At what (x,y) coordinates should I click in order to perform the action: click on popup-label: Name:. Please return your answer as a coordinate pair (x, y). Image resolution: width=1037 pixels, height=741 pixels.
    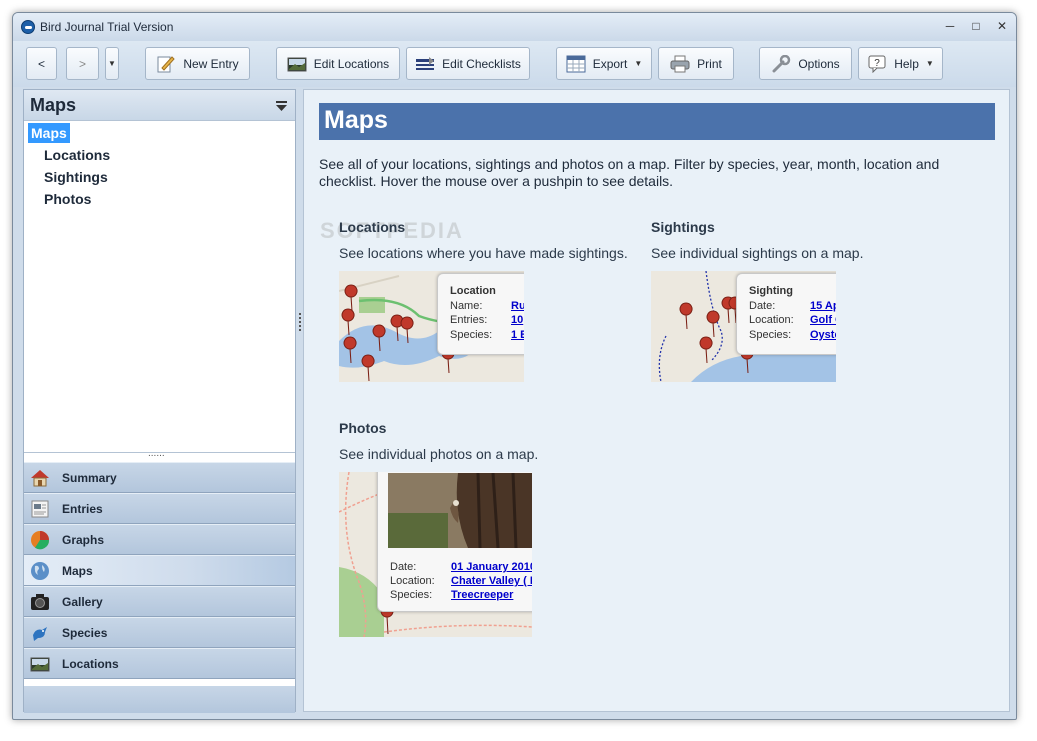
    Looking at the image, I should click on (466, 306).